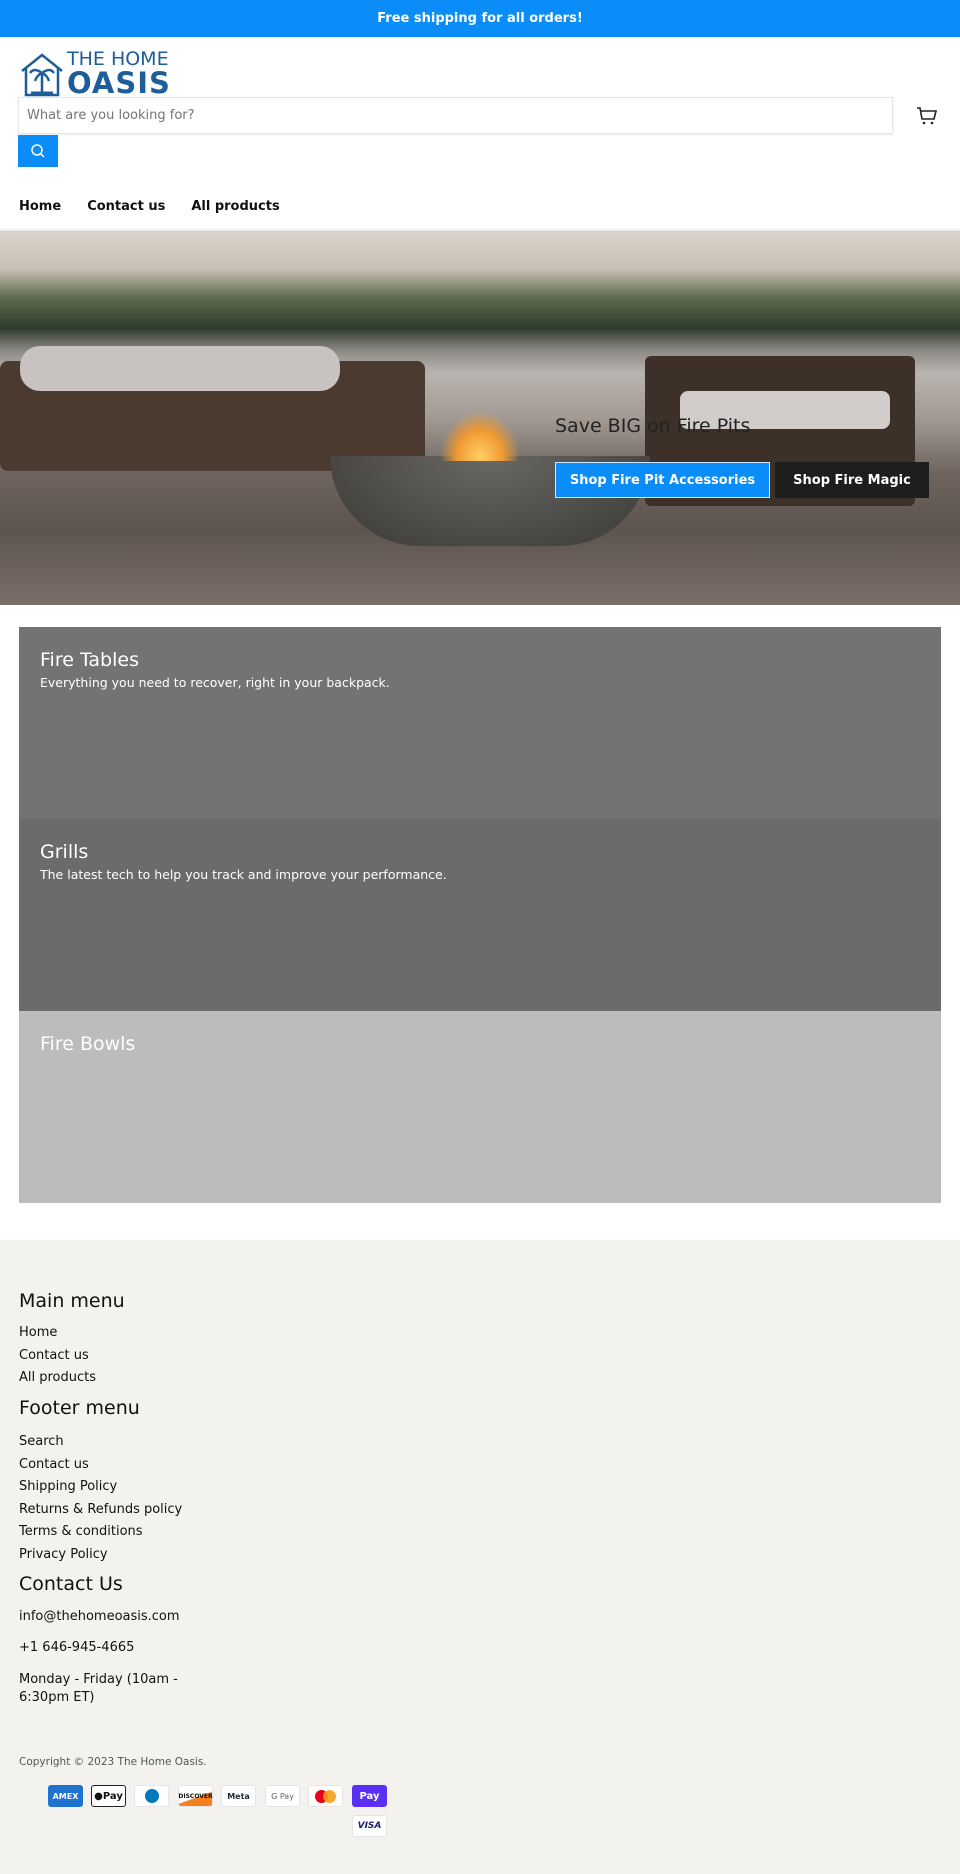 The width and height of the screenshot is (960, 1874). I want to click on contact-phone: +1 646-945-4665, so click(76, 1647).